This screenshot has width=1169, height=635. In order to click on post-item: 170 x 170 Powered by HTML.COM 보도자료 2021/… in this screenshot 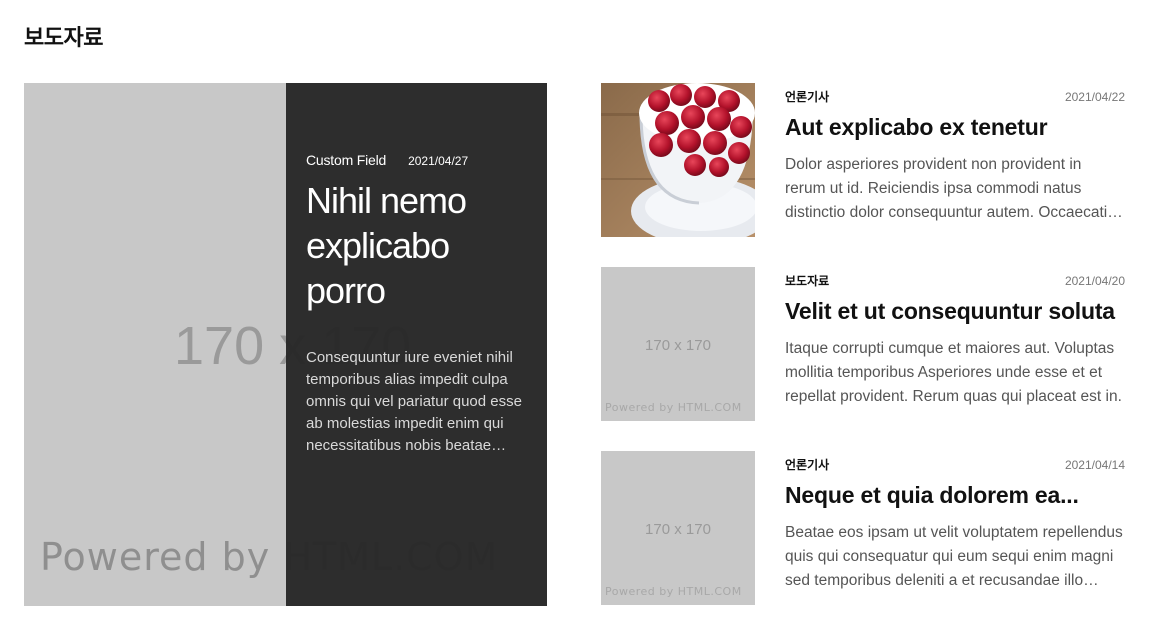, I will do `click(863, 344)`.